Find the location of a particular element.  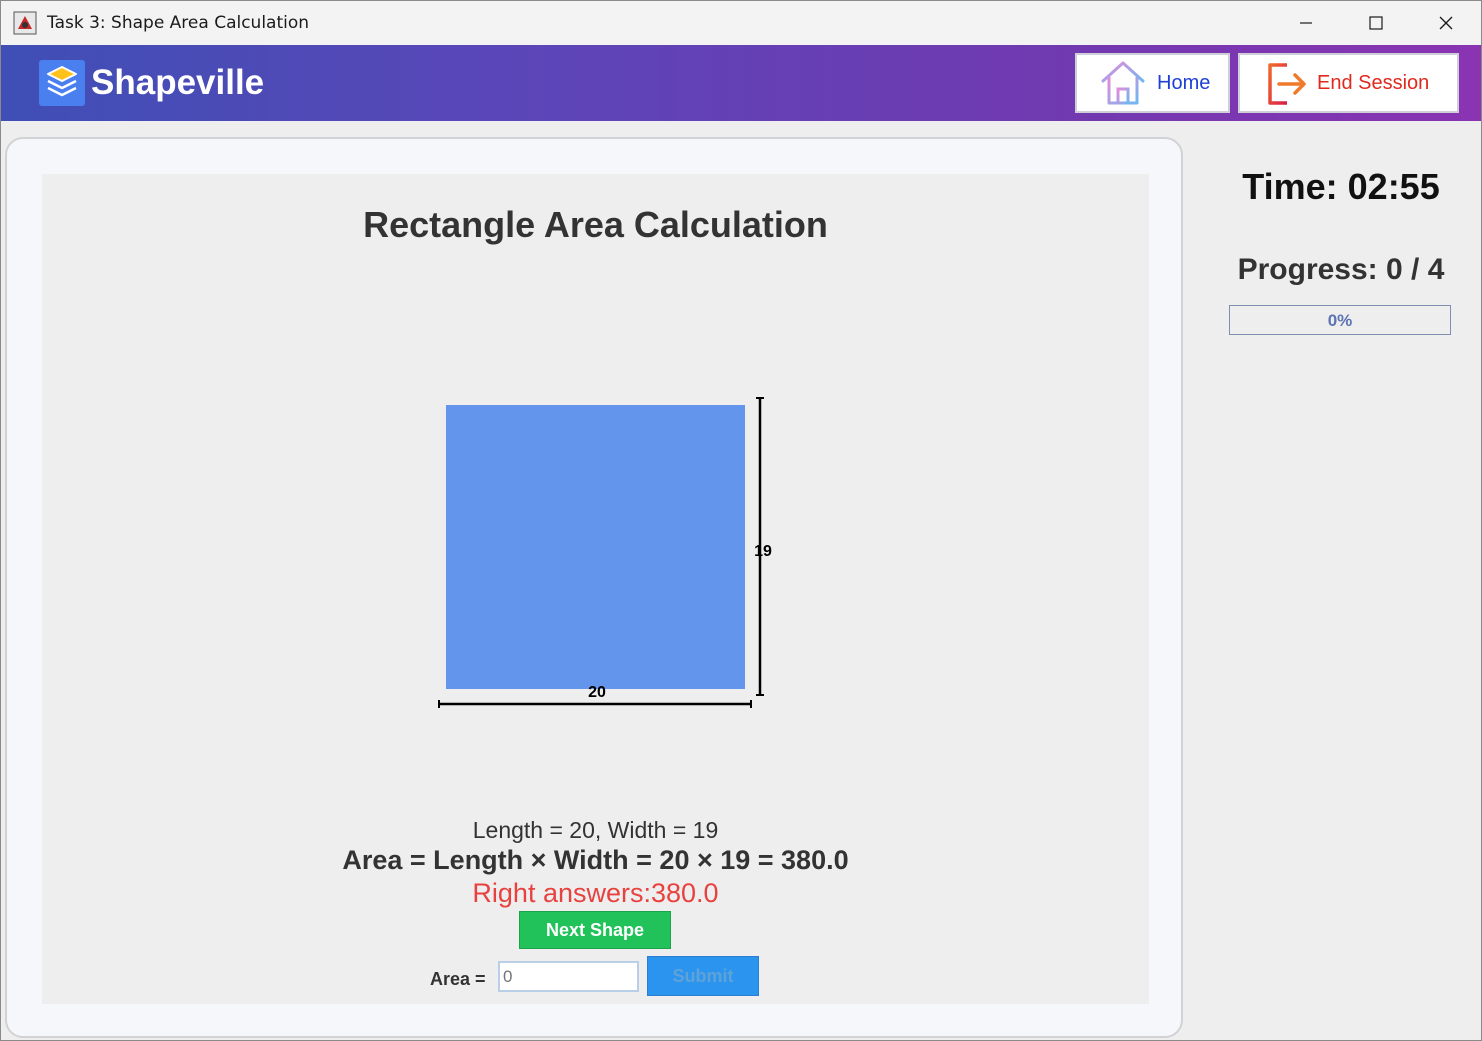

area-input-label: Area = is located at coordinates (458, 979).